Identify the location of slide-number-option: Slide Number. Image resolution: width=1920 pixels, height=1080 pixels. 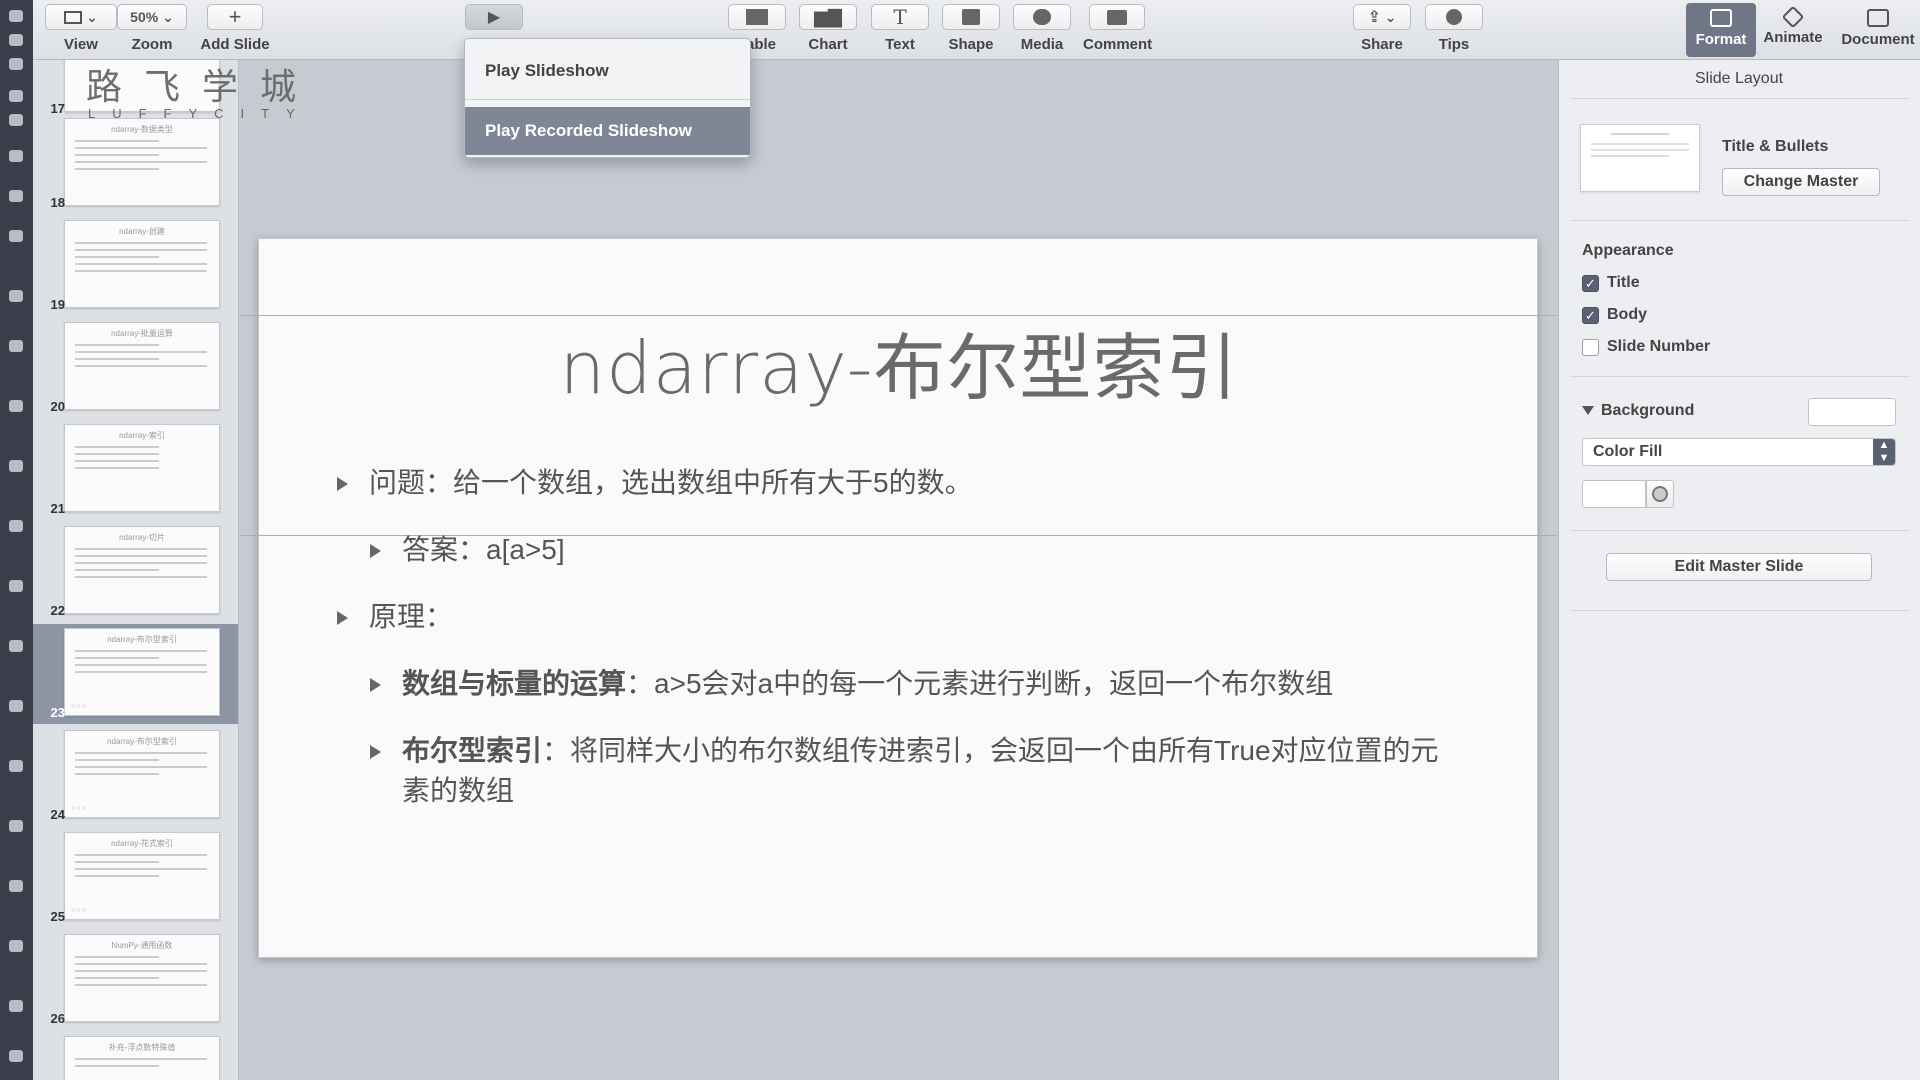
(1646, 347).